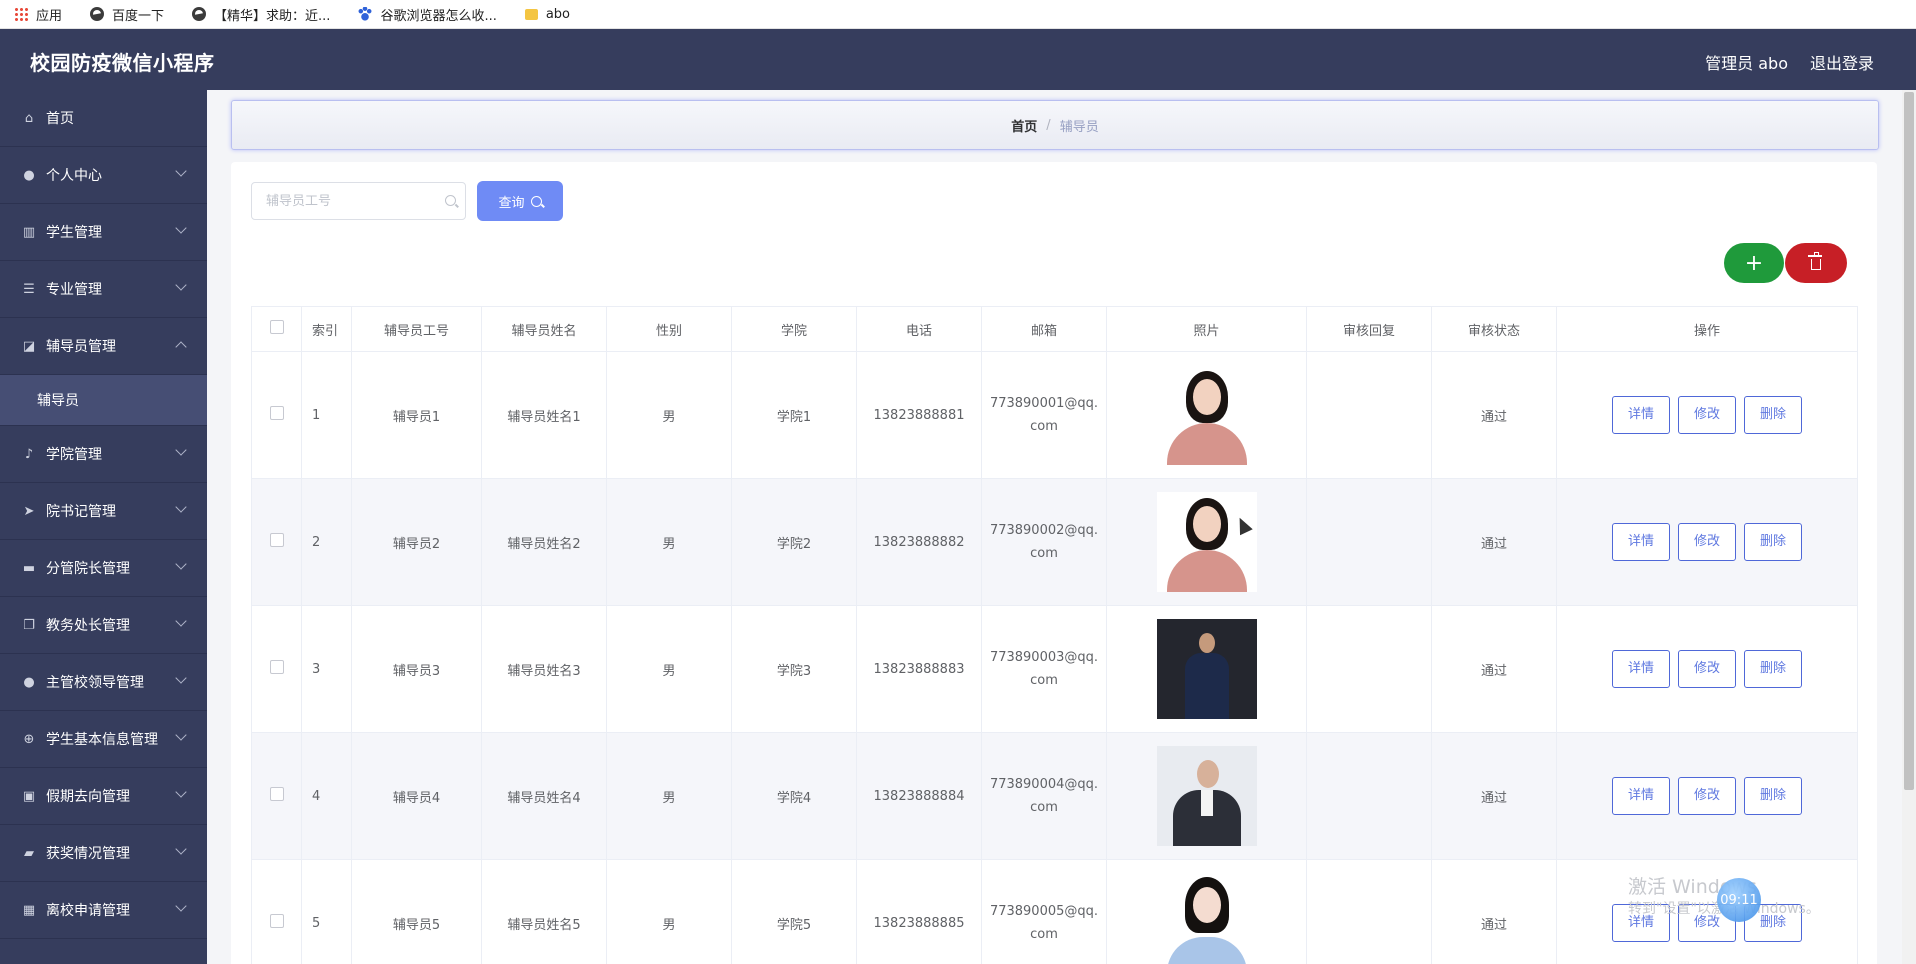  I want to click on app-title: 校园防疫微信小程序, so click(122, 63).